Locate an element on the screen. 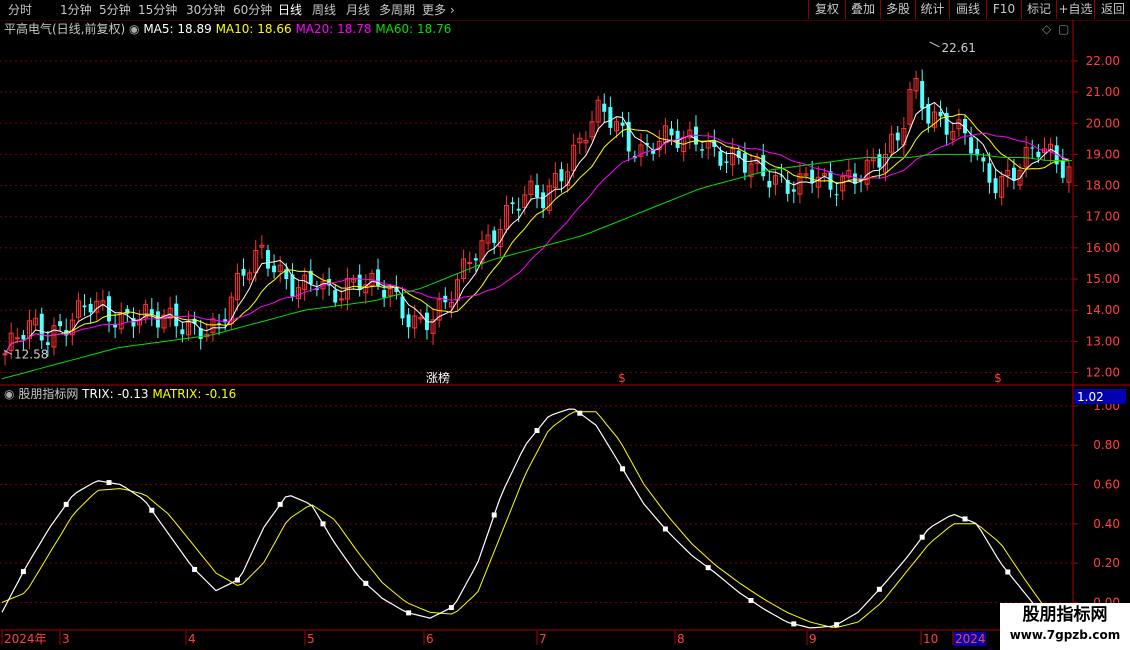 The width and height of the screenshot is (1130, 650). indicator-tick-label: 0.20 is located at coordinates (1106, 563).